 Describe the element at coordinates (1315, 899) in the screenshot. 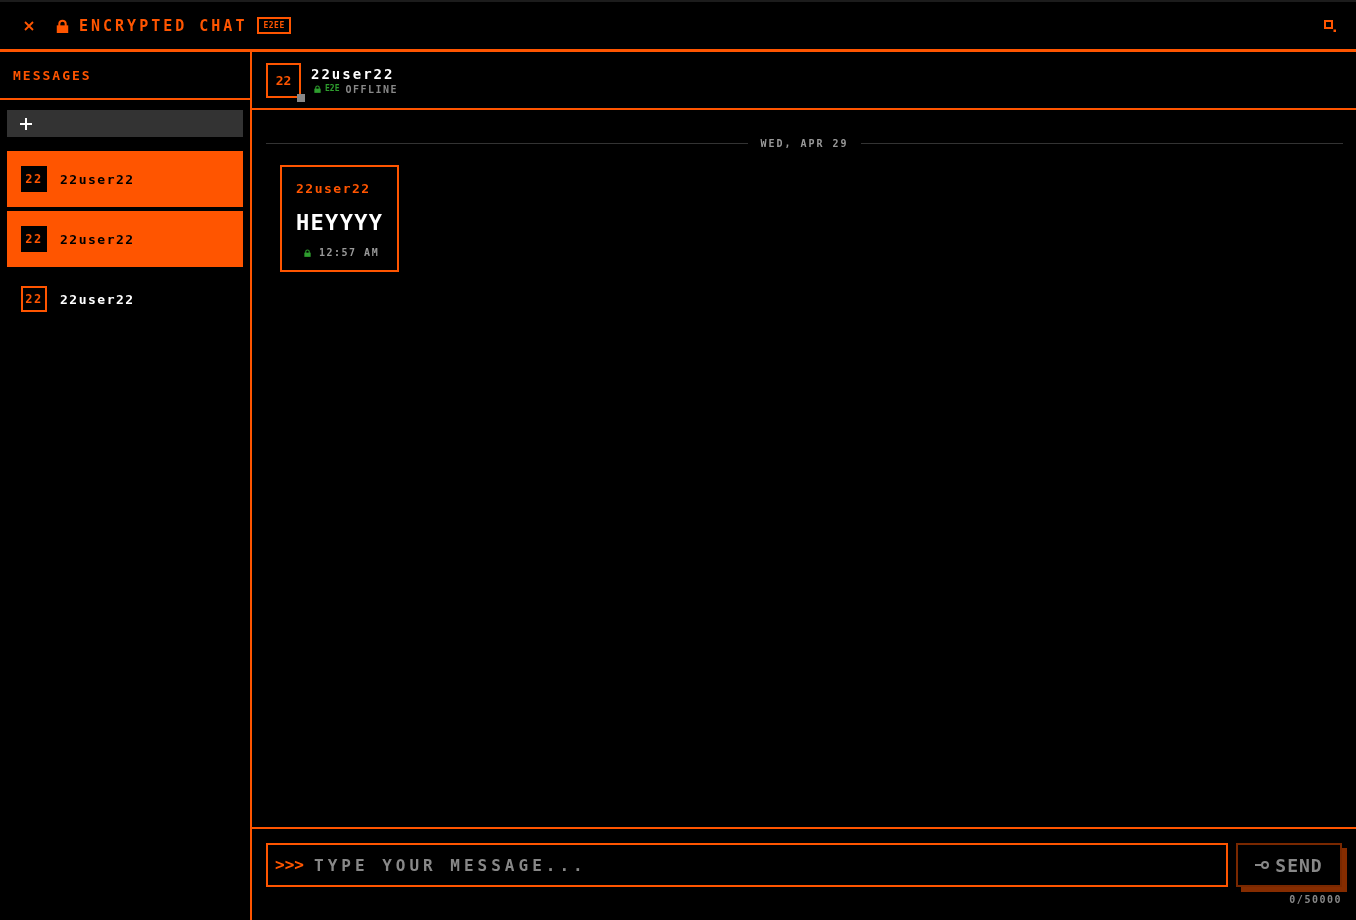

I see `character-counter: 0/50000` at that location.